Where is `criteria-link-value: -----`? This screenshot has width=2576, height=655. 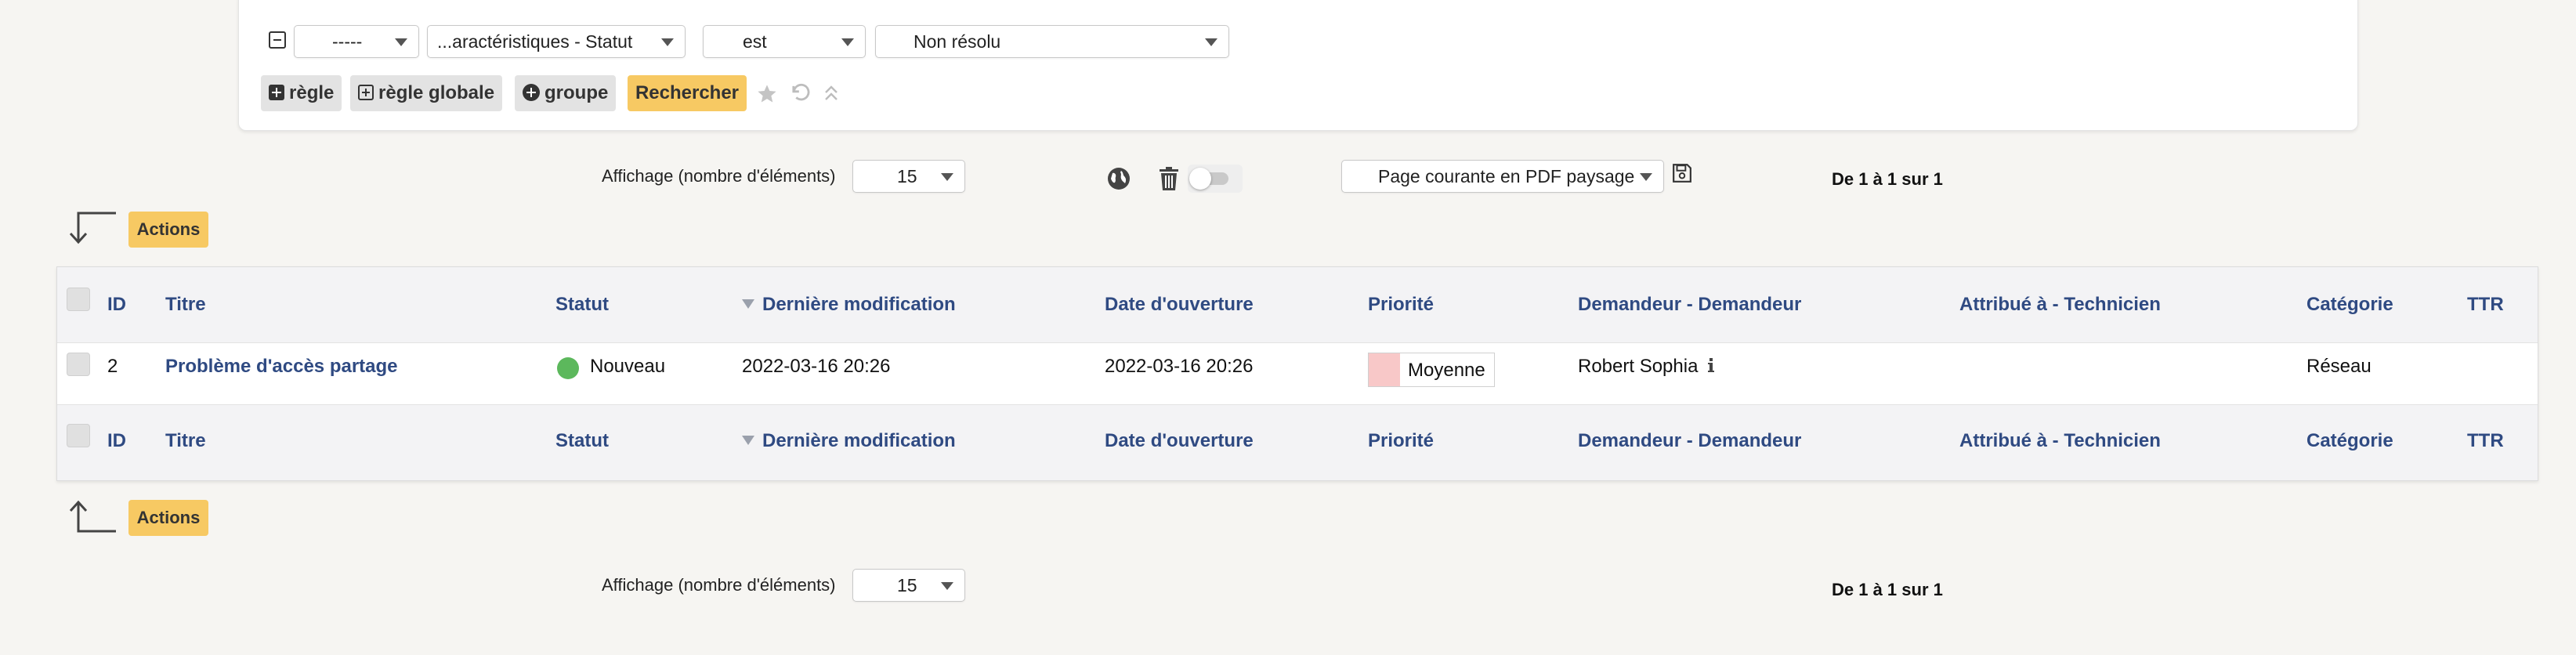
criteria-link-value: ----- is located at coordinates (348, 41).